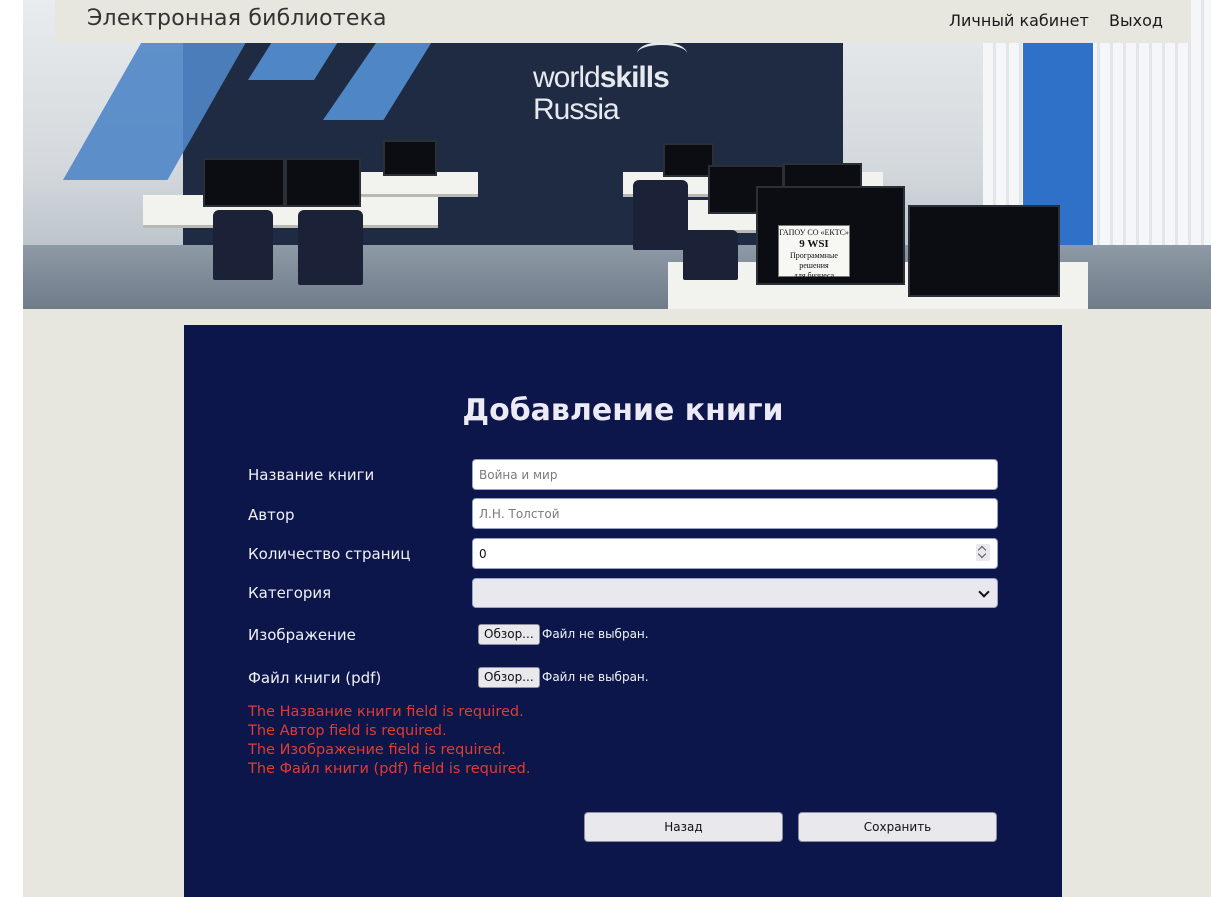  Describe the element at coordinates (271, 515) in the screenshot. I see `author-label: Автор` at that location.